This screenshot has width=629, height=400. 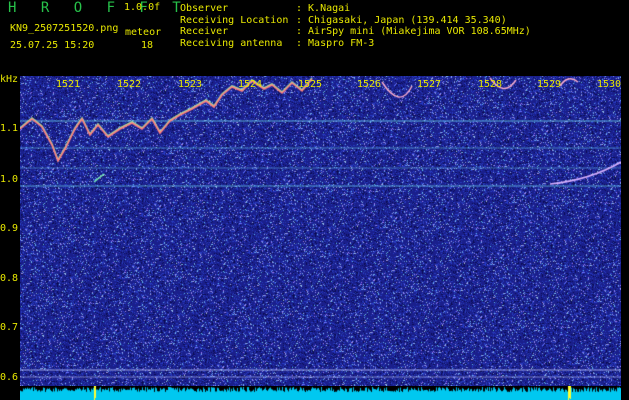 What do you see at coordinates (143, 32) in the screenshot?
I see `meteor-label: meteor` at bounding box center [143, 32].